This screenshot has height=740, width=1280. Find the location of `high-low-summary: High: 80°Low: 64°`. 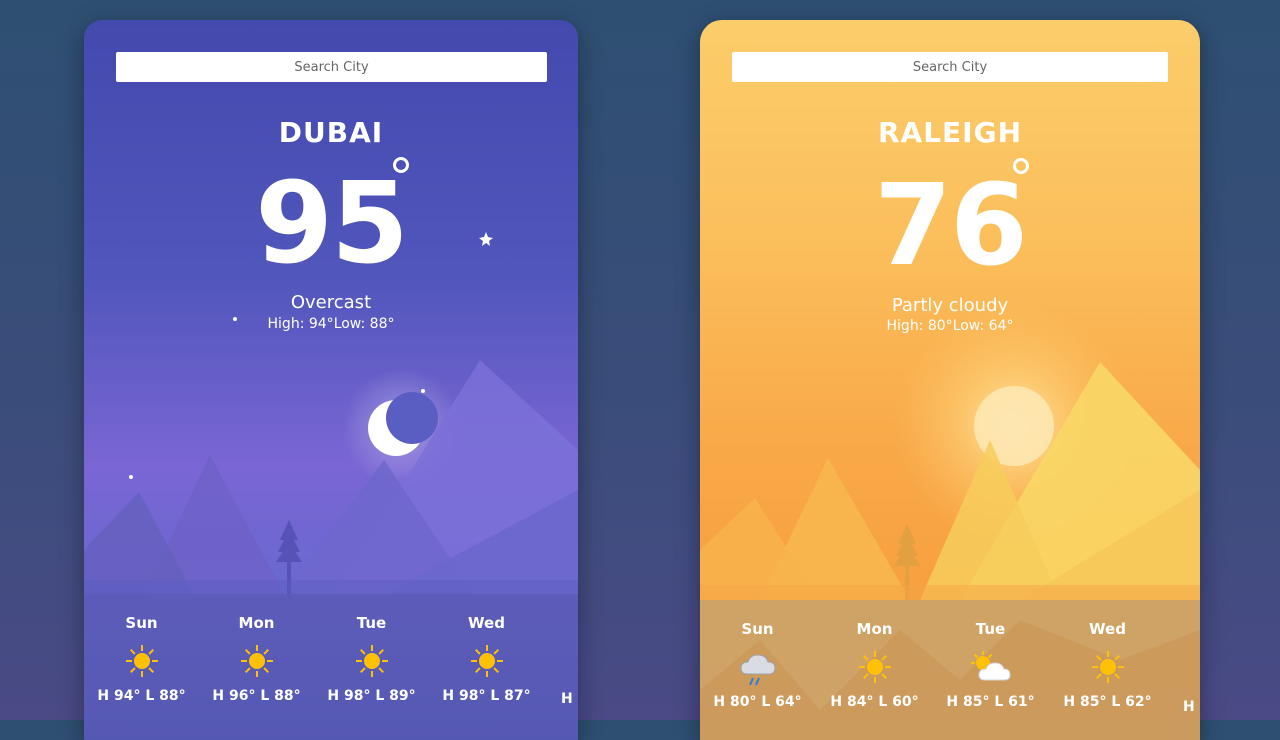

high-low-summary: High: 80°Low: 64° is located at coordinates (950, 326).